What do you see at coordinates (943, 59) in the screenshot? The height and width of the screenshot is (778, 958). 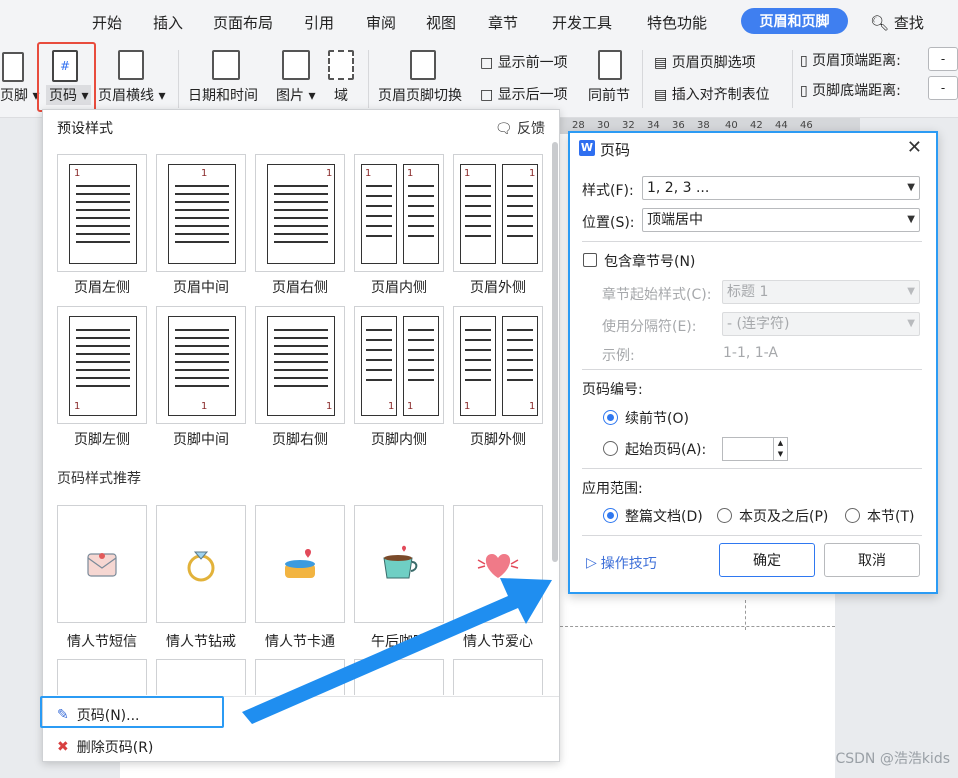 I see `header-top-distance-input: -` at bounding box center [943, 59].